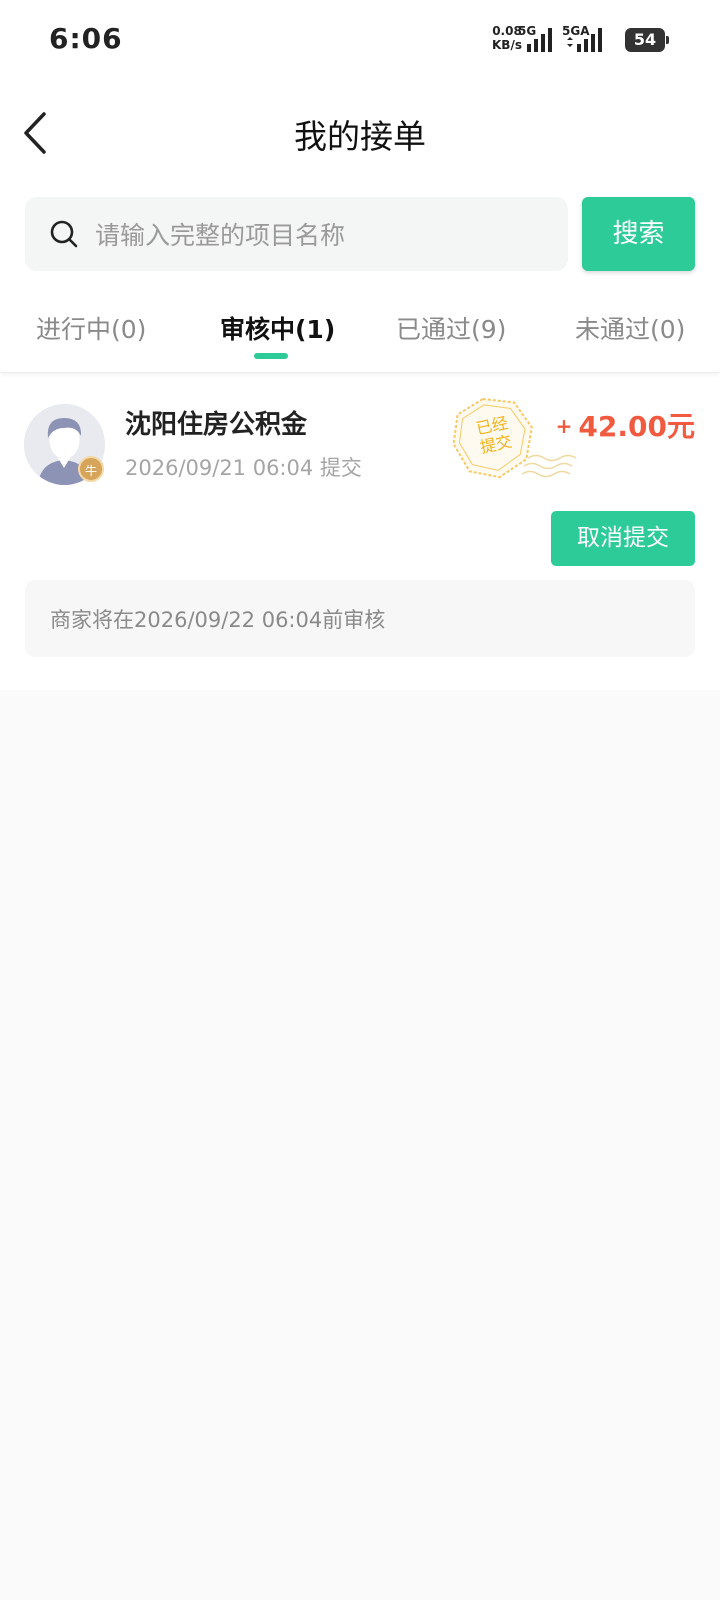  Describe the element at coordinates (630, 328) in the screenshot. I see `tab-rejected: 未通过(0)` at that location.